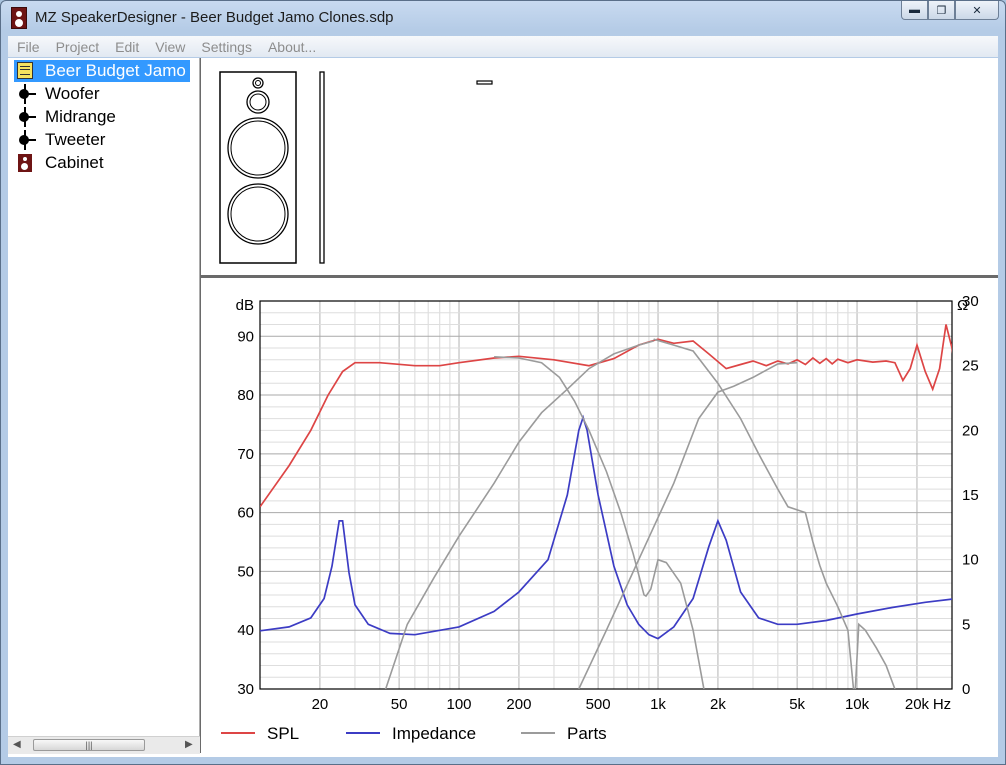 The image size is (1006, 765). What do you see at coordinates (598, 704) in the screenshot?
I see `x-axis-tick-label: 500` at bounding box center [598, 704].